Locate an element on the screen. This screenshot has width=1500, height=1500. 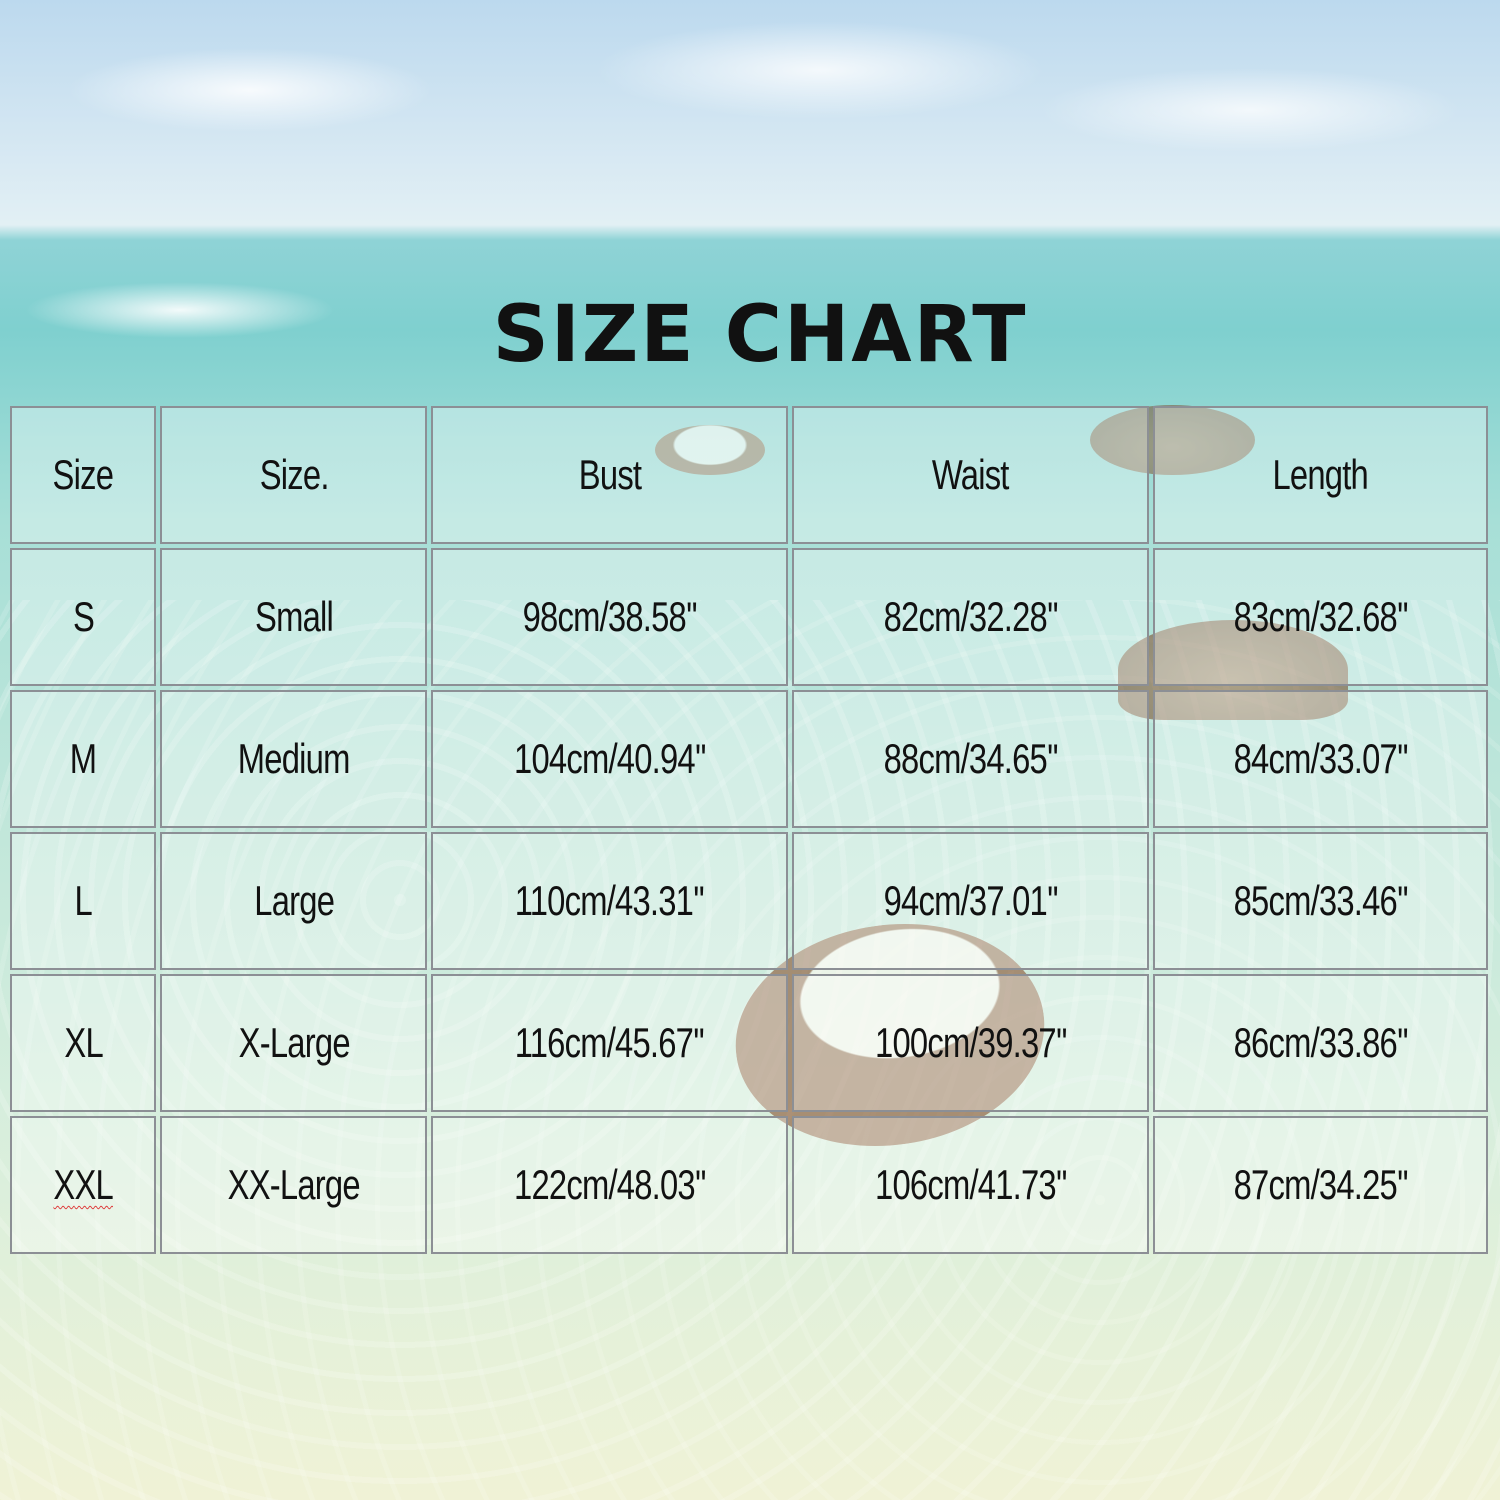
page-title: SIZE CHART is located at coordinates (760, 335).